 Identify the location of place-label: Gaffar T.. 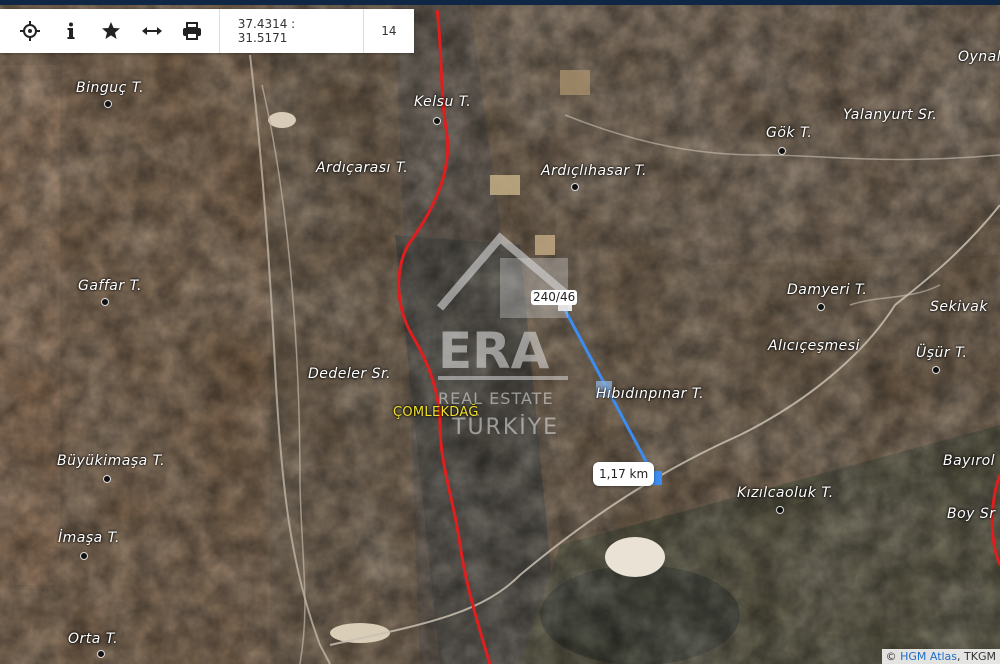
(110, 286).